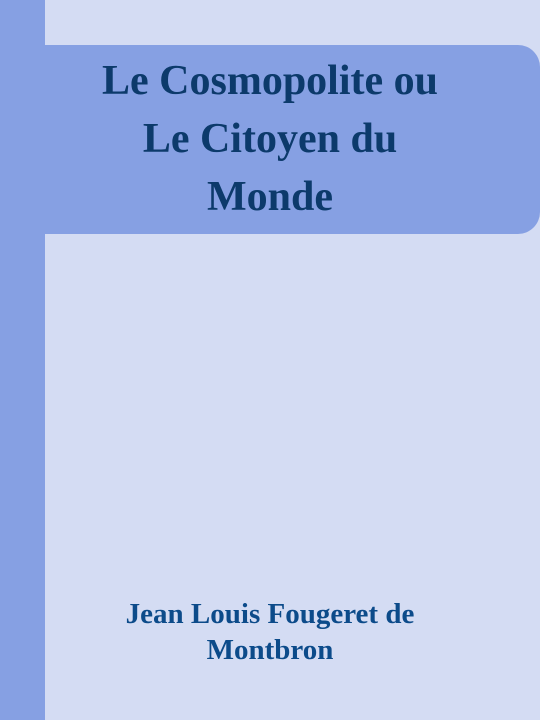  Describe the element at coordinates (270, 632) in the screenshot. I see `book-author: Jean Louis Fougeret de Montbron` at that location.